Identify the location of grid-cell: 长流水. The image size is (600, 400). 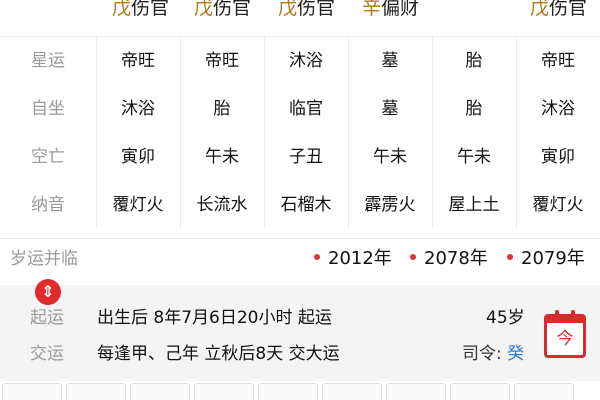
(222, 205).